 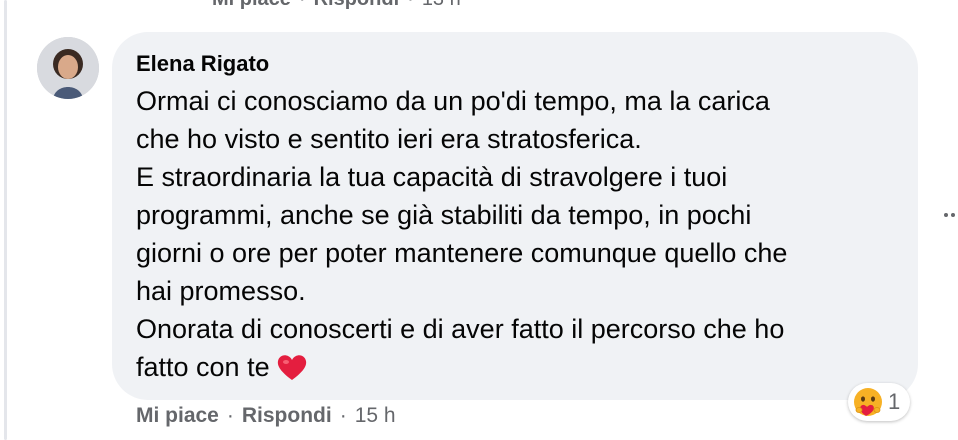 What do you see at coordinates (177, 416) in the screenshot?
I see `like-link: Mi piace` at bounding box center [177, 416].